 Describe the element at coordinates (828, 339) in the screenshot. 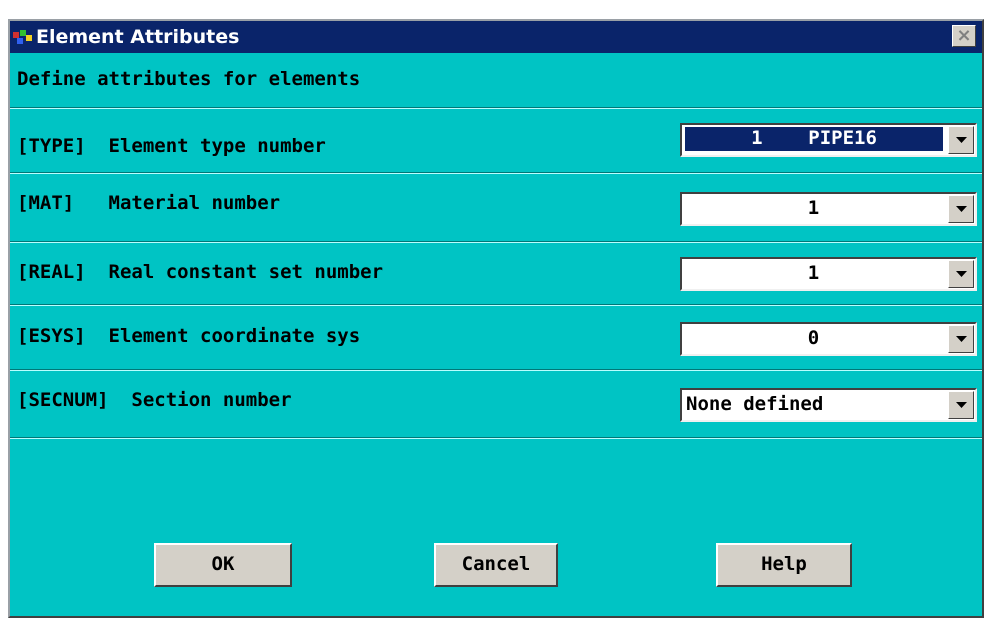

I see `element-coordinate-select: 0` at that location.